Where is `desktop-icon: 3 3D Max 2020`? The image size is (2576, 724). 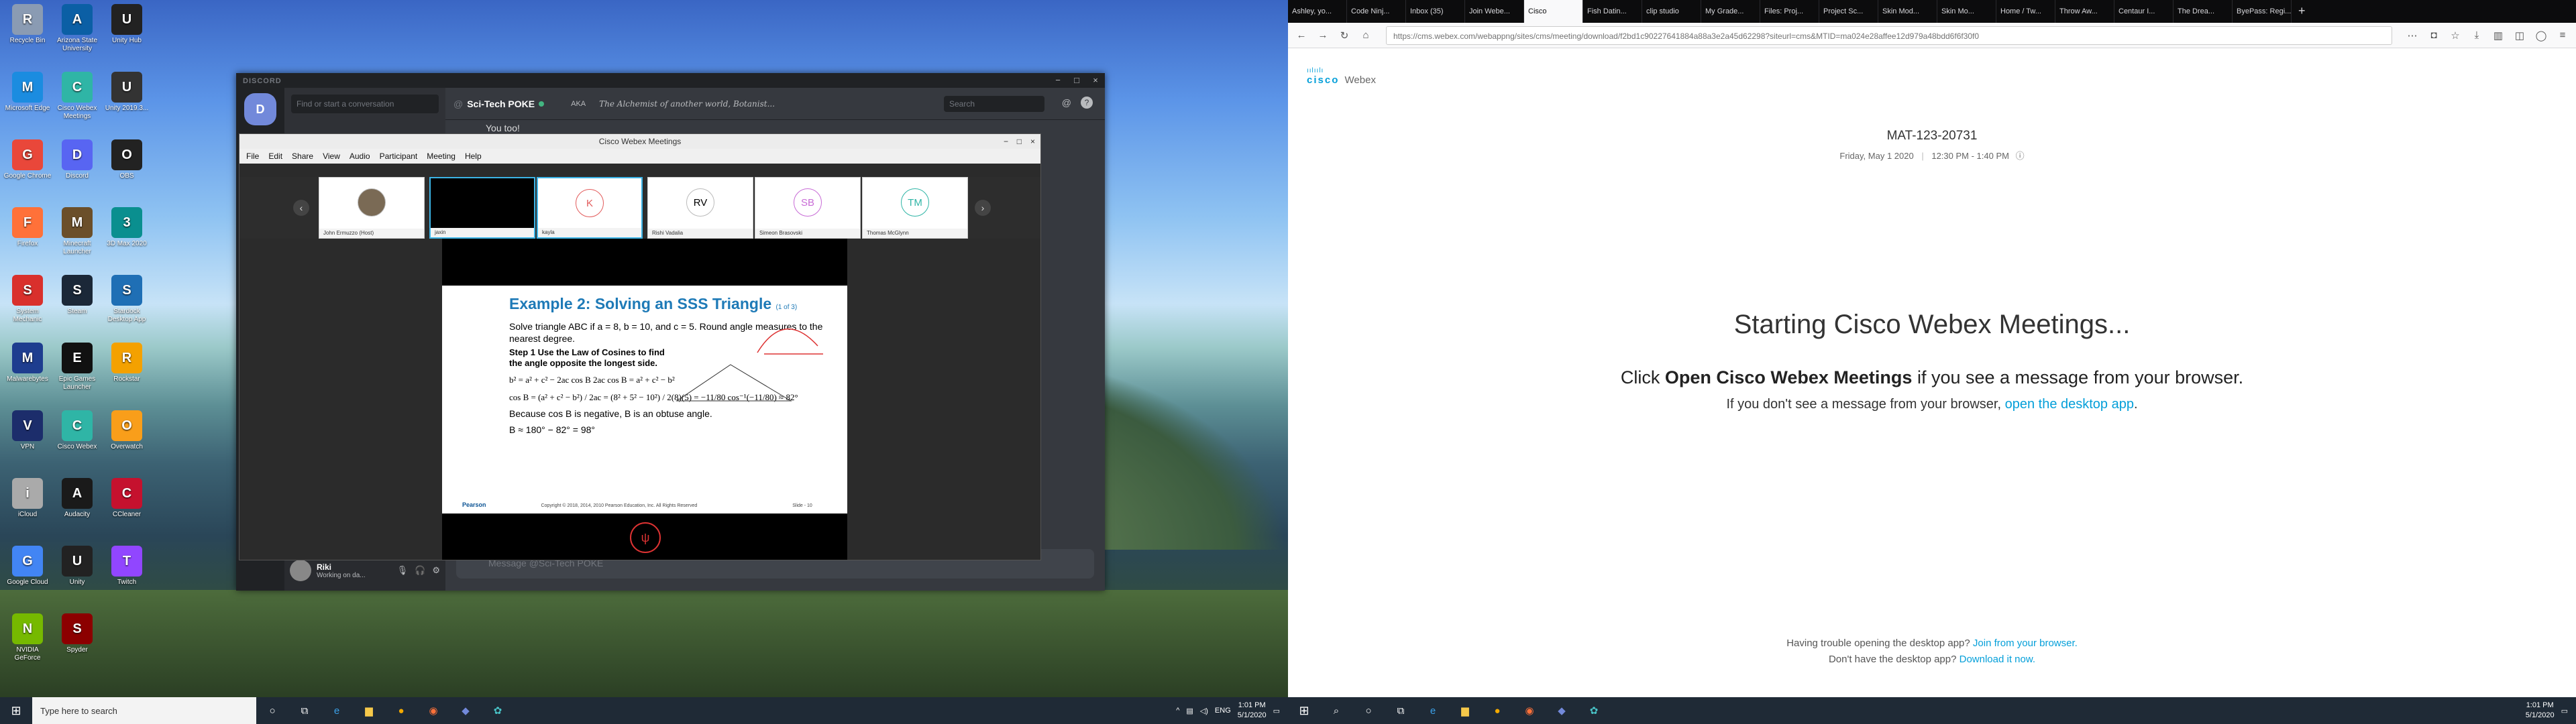 desktop-icon: 3 3D Max 2020 is located at coordinates (127, 231).